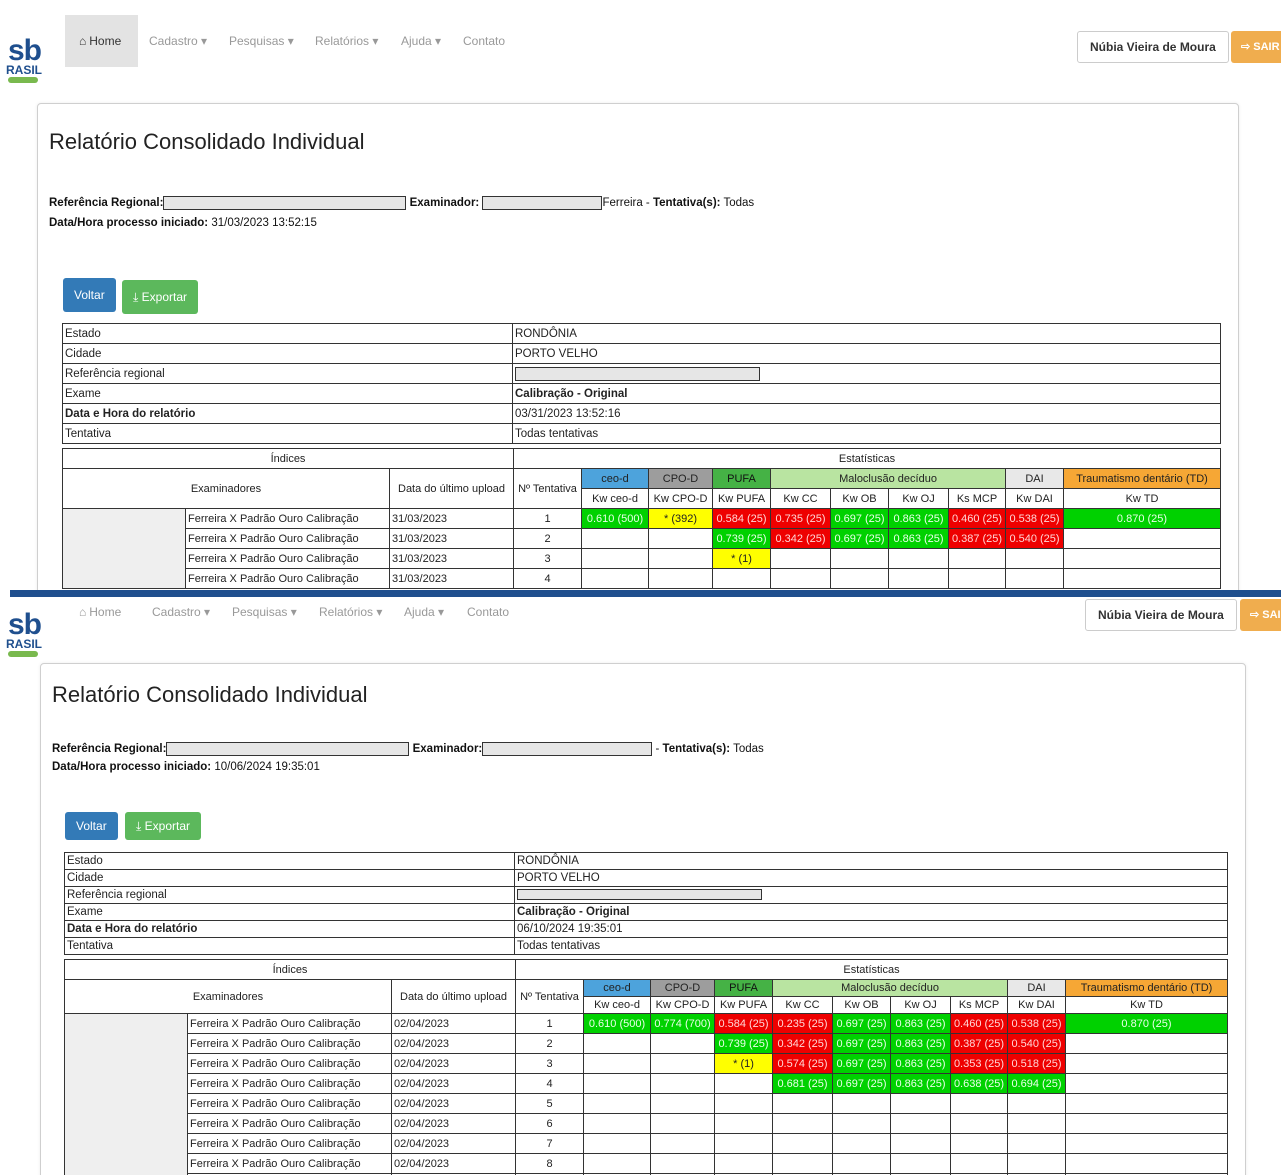 The image size is (1281, 1175). Describe the element at coordinates (1142, 498) in the screenshot. I see `header-sub-metric: Kw TD` at that location.